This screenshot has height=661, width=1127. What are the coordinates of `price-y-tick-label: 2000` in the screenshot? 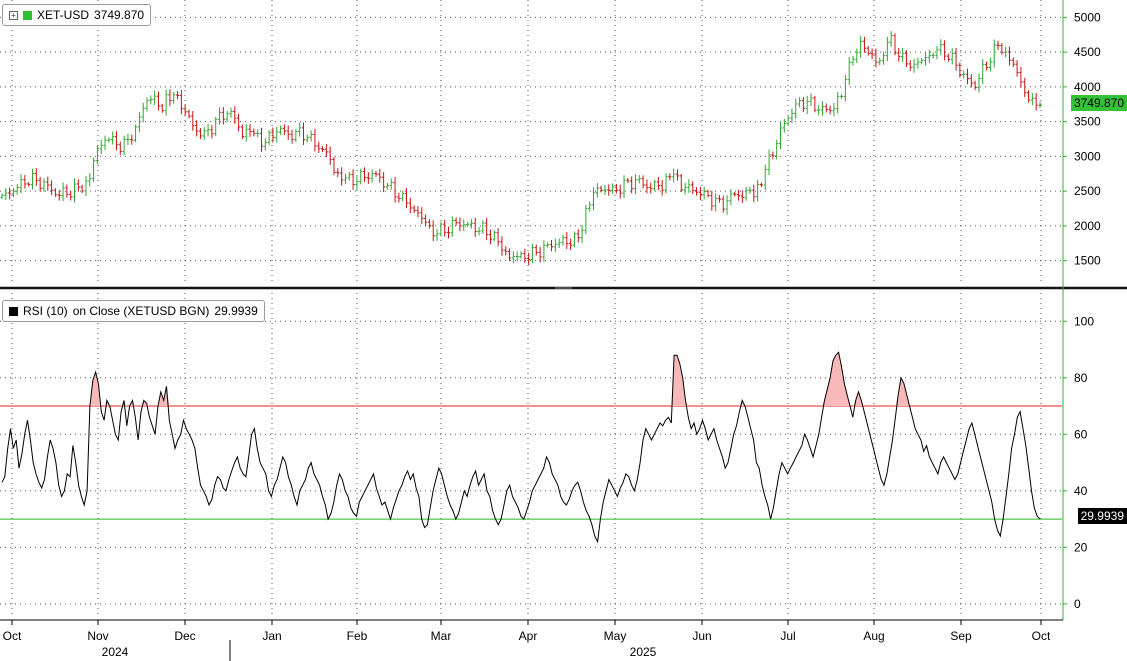 It's located at (1087, 226).